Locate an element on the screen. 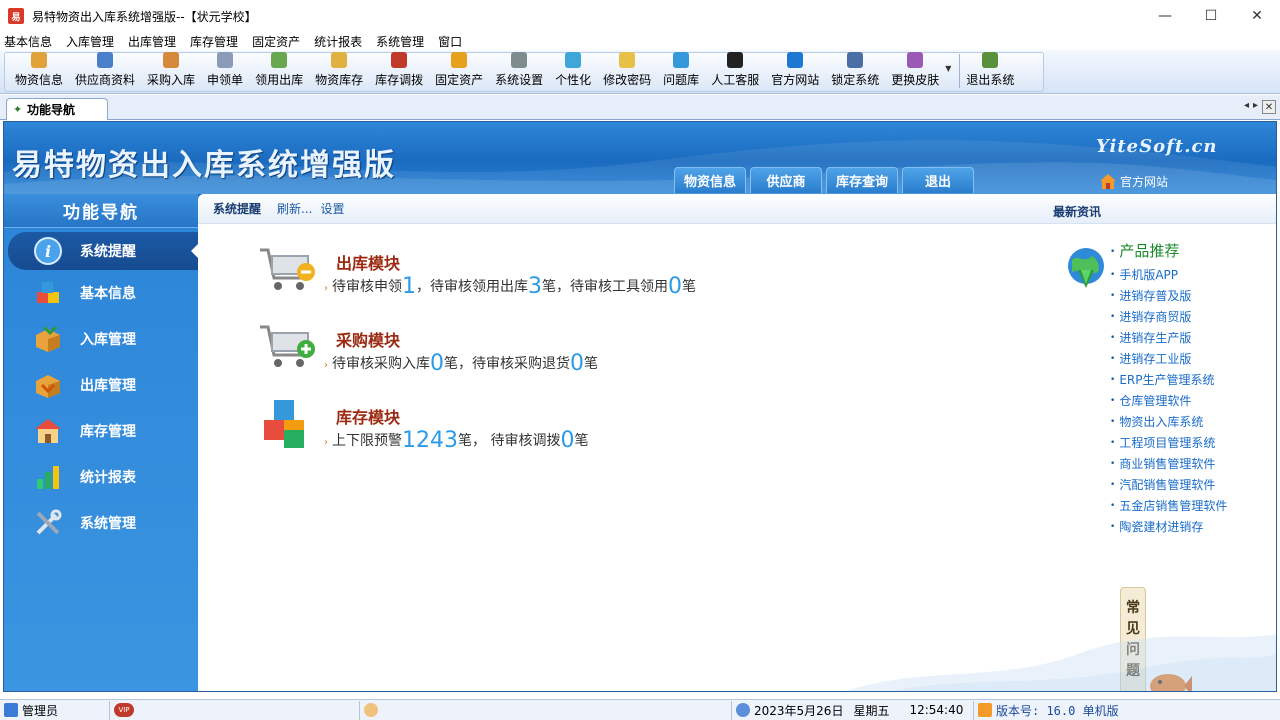 The height and width of the screenshot is (720, 1280). news-link: • 进销存工业版 is located at coordinates (1168, 359).